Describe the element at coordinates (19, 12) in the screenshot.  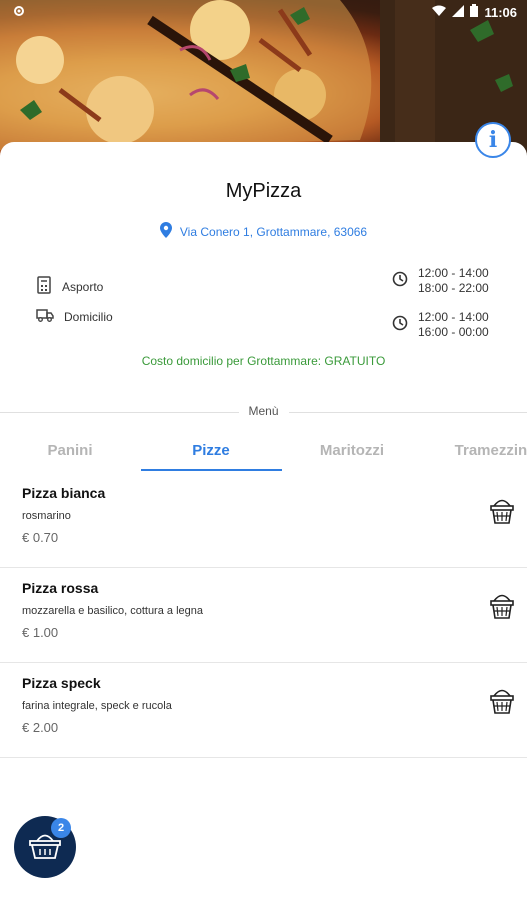
I see `settings-icon` at that location.